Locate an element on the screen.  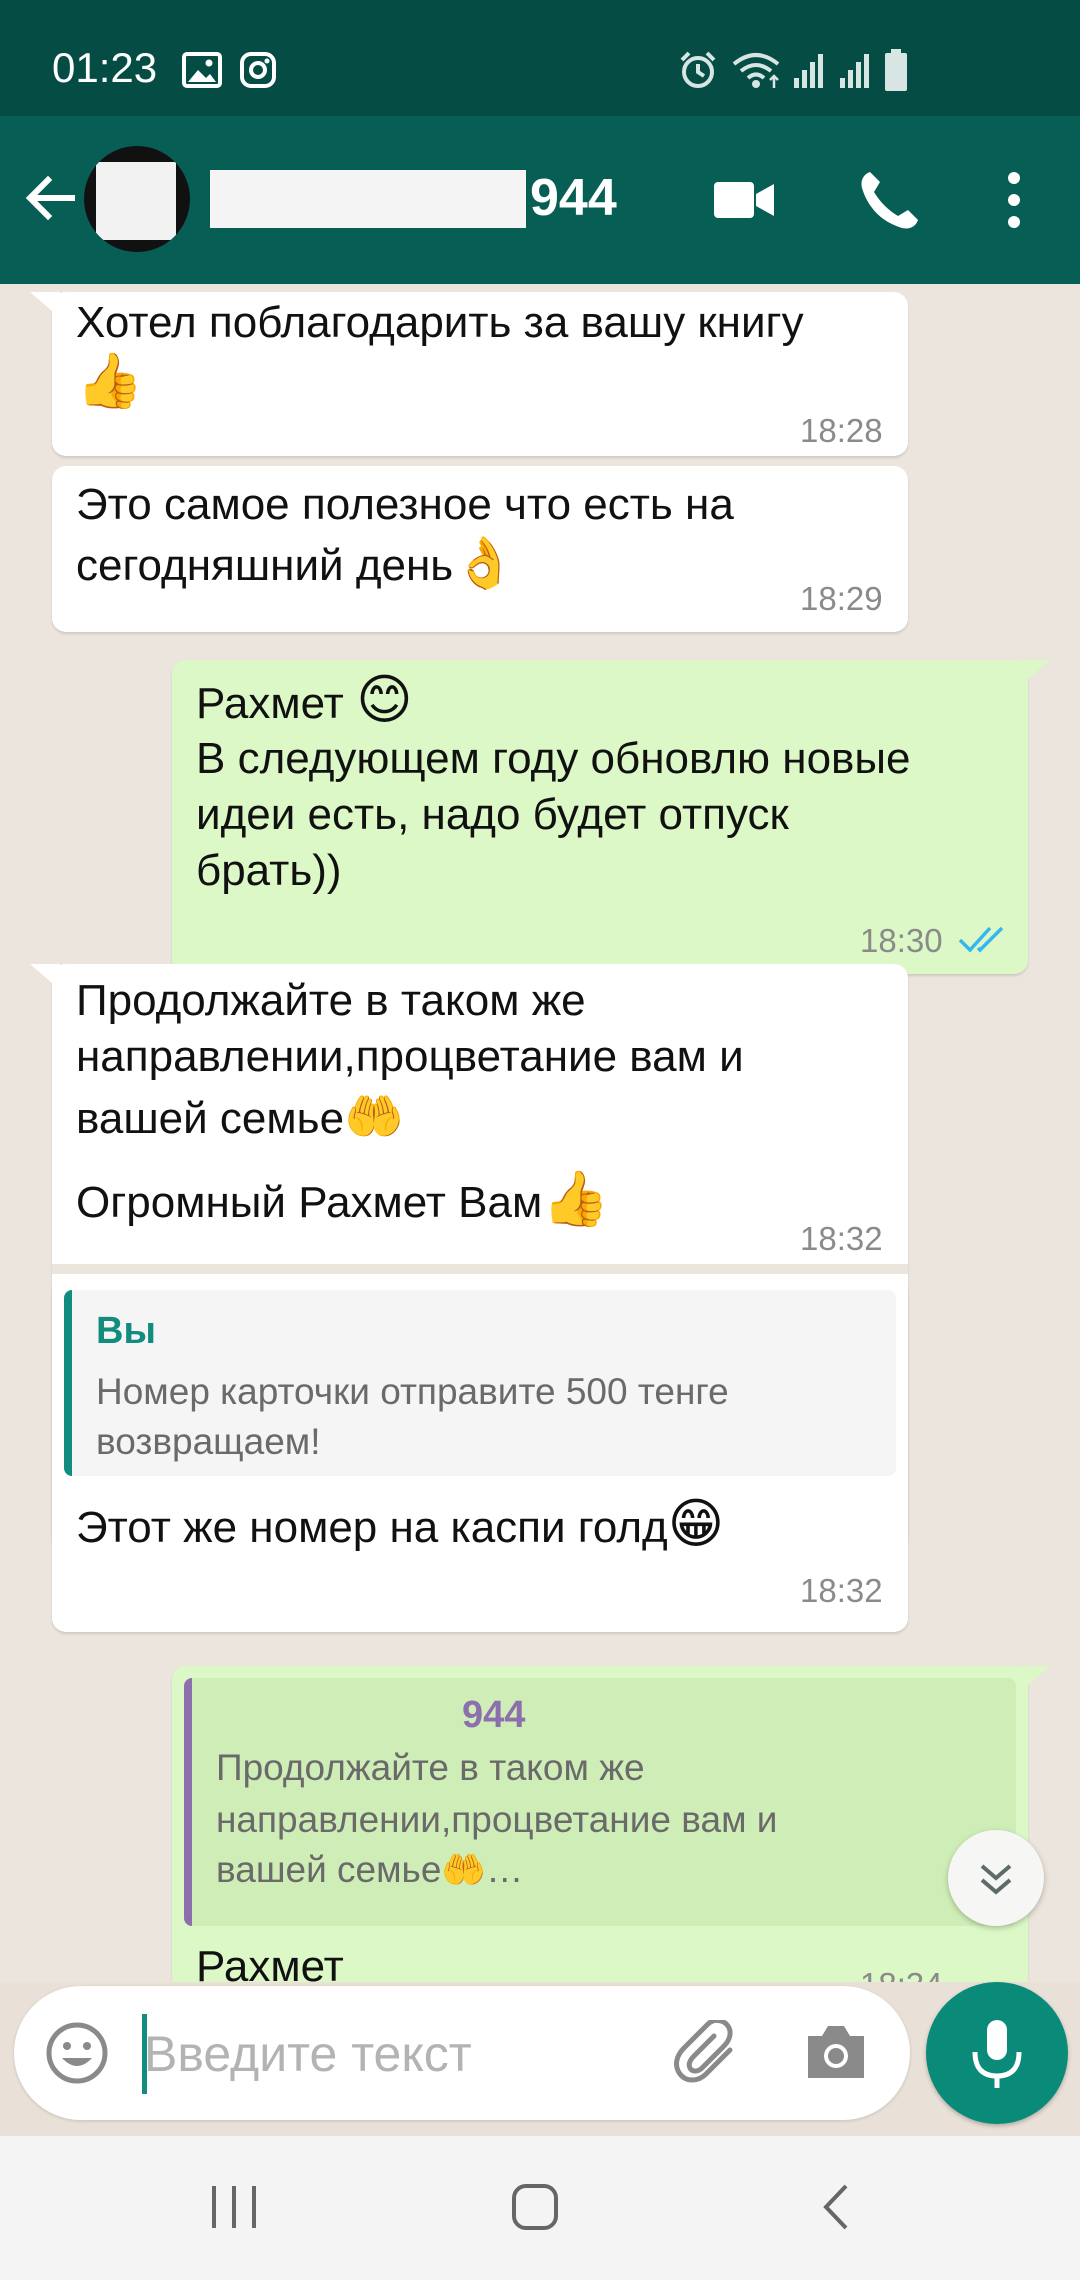
message-time: 18:28 is located at coordinates (841, 430).